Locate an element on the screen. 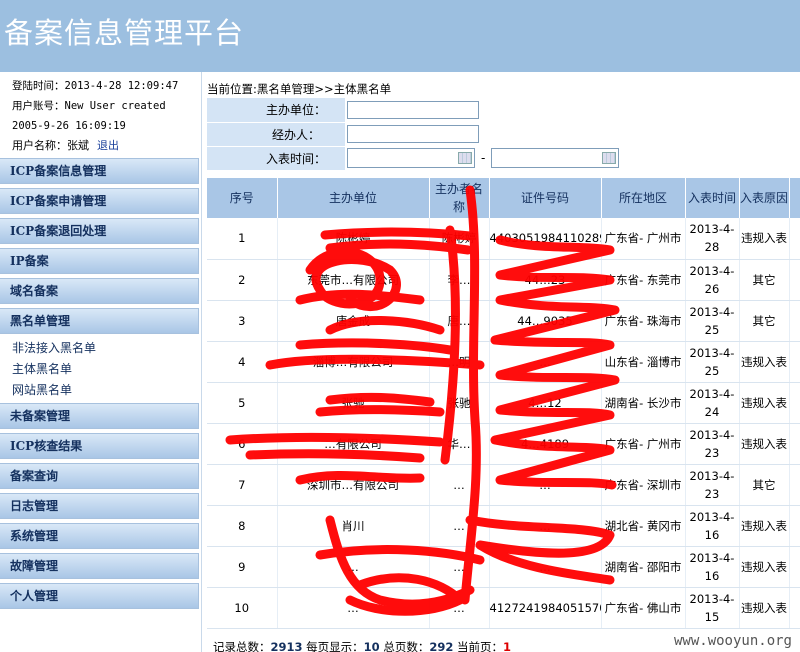  blacklist-submenu: 非法接入黑名单 主体黑名单 网站黑名单 is located at coordinates (100, 370).